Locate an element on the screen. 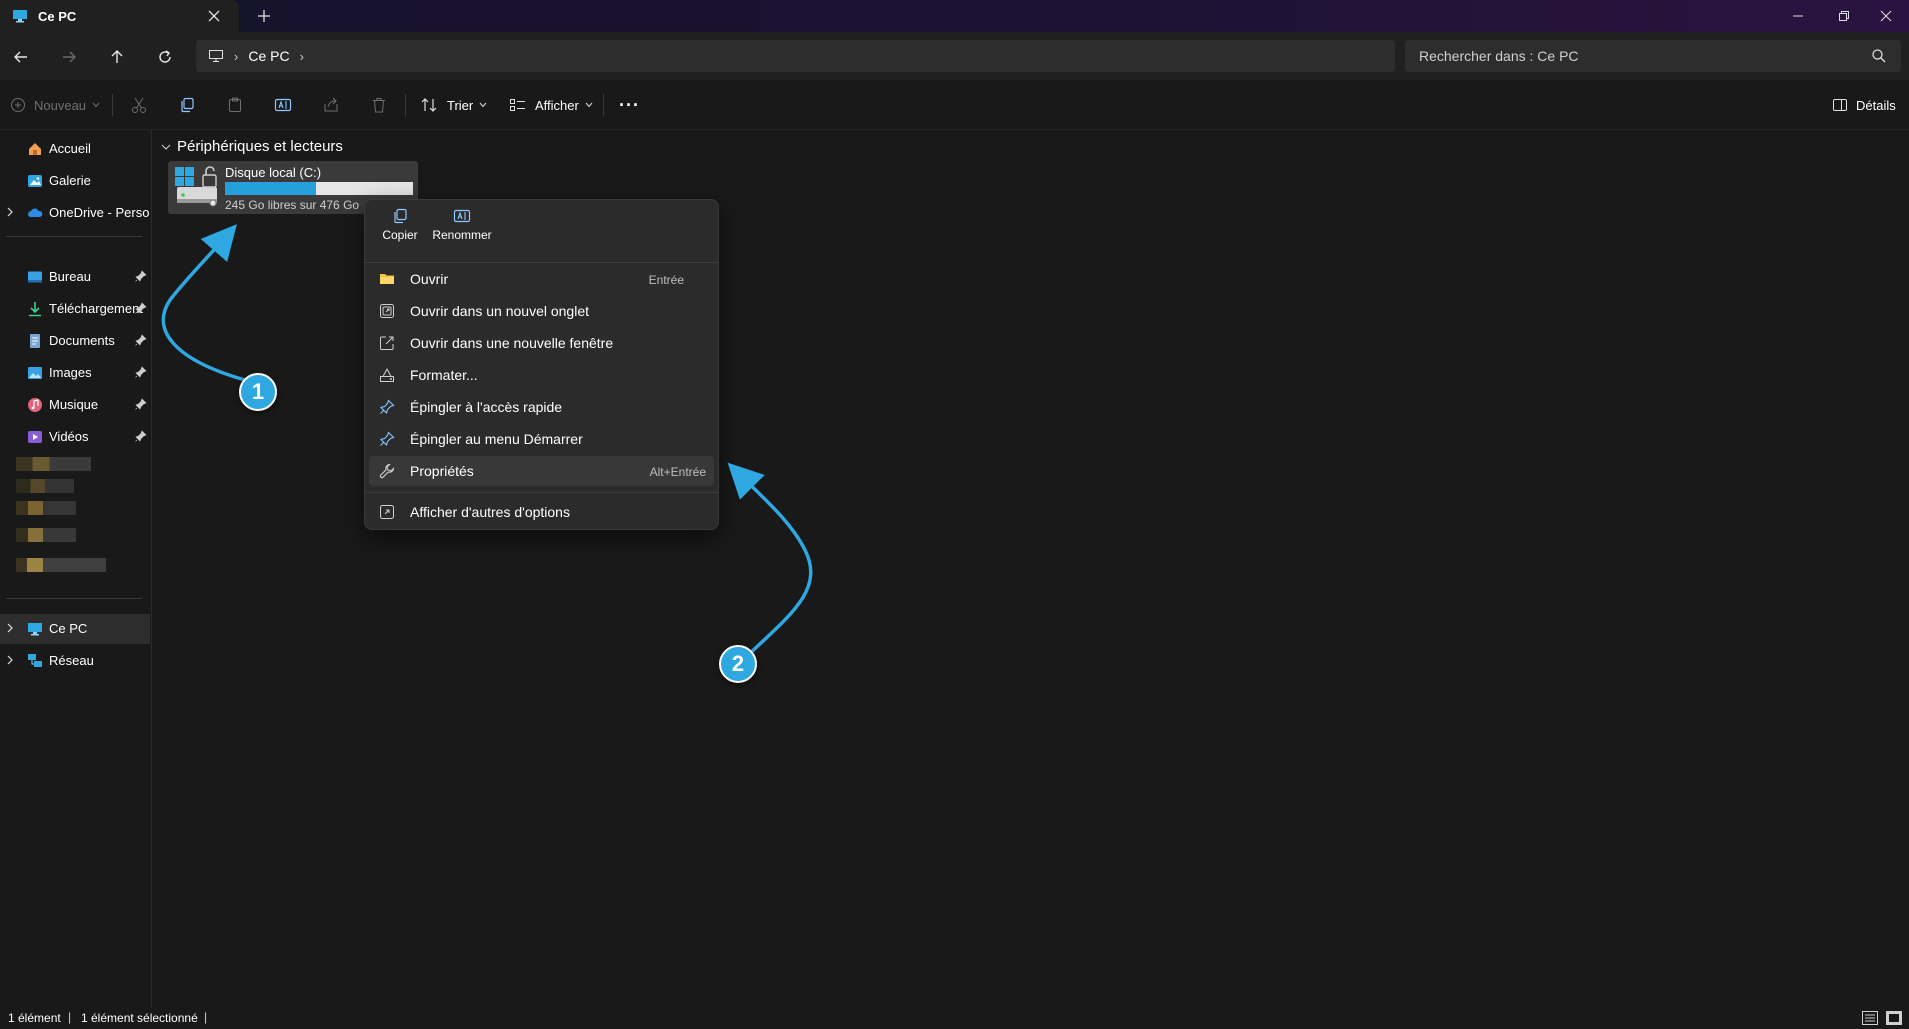 The width and height of the screenshot is (1909, 1029). back-button is located at coordinates (21, 57).